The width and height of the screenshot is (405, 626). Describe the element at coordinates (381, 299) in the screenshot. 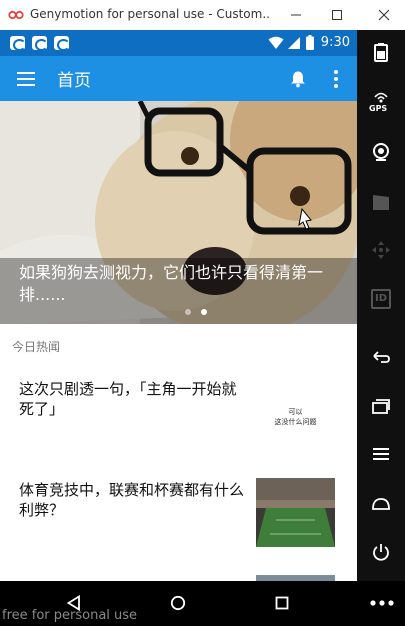

I see `device-id-button: ID` at that location.